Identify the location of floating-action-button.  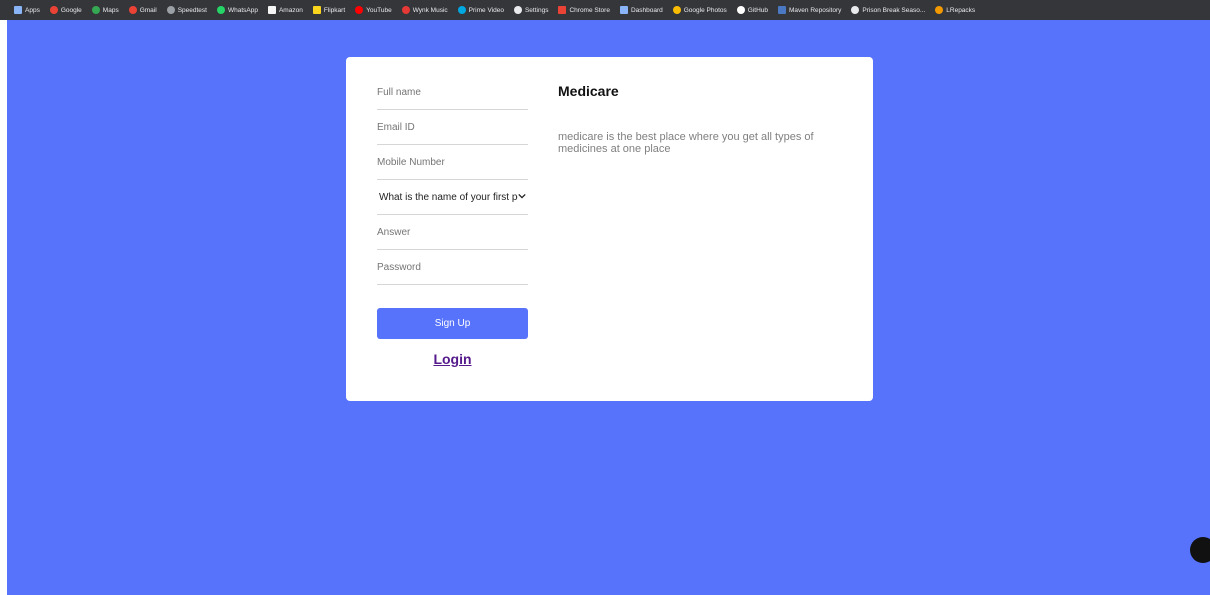
(1200, 550).